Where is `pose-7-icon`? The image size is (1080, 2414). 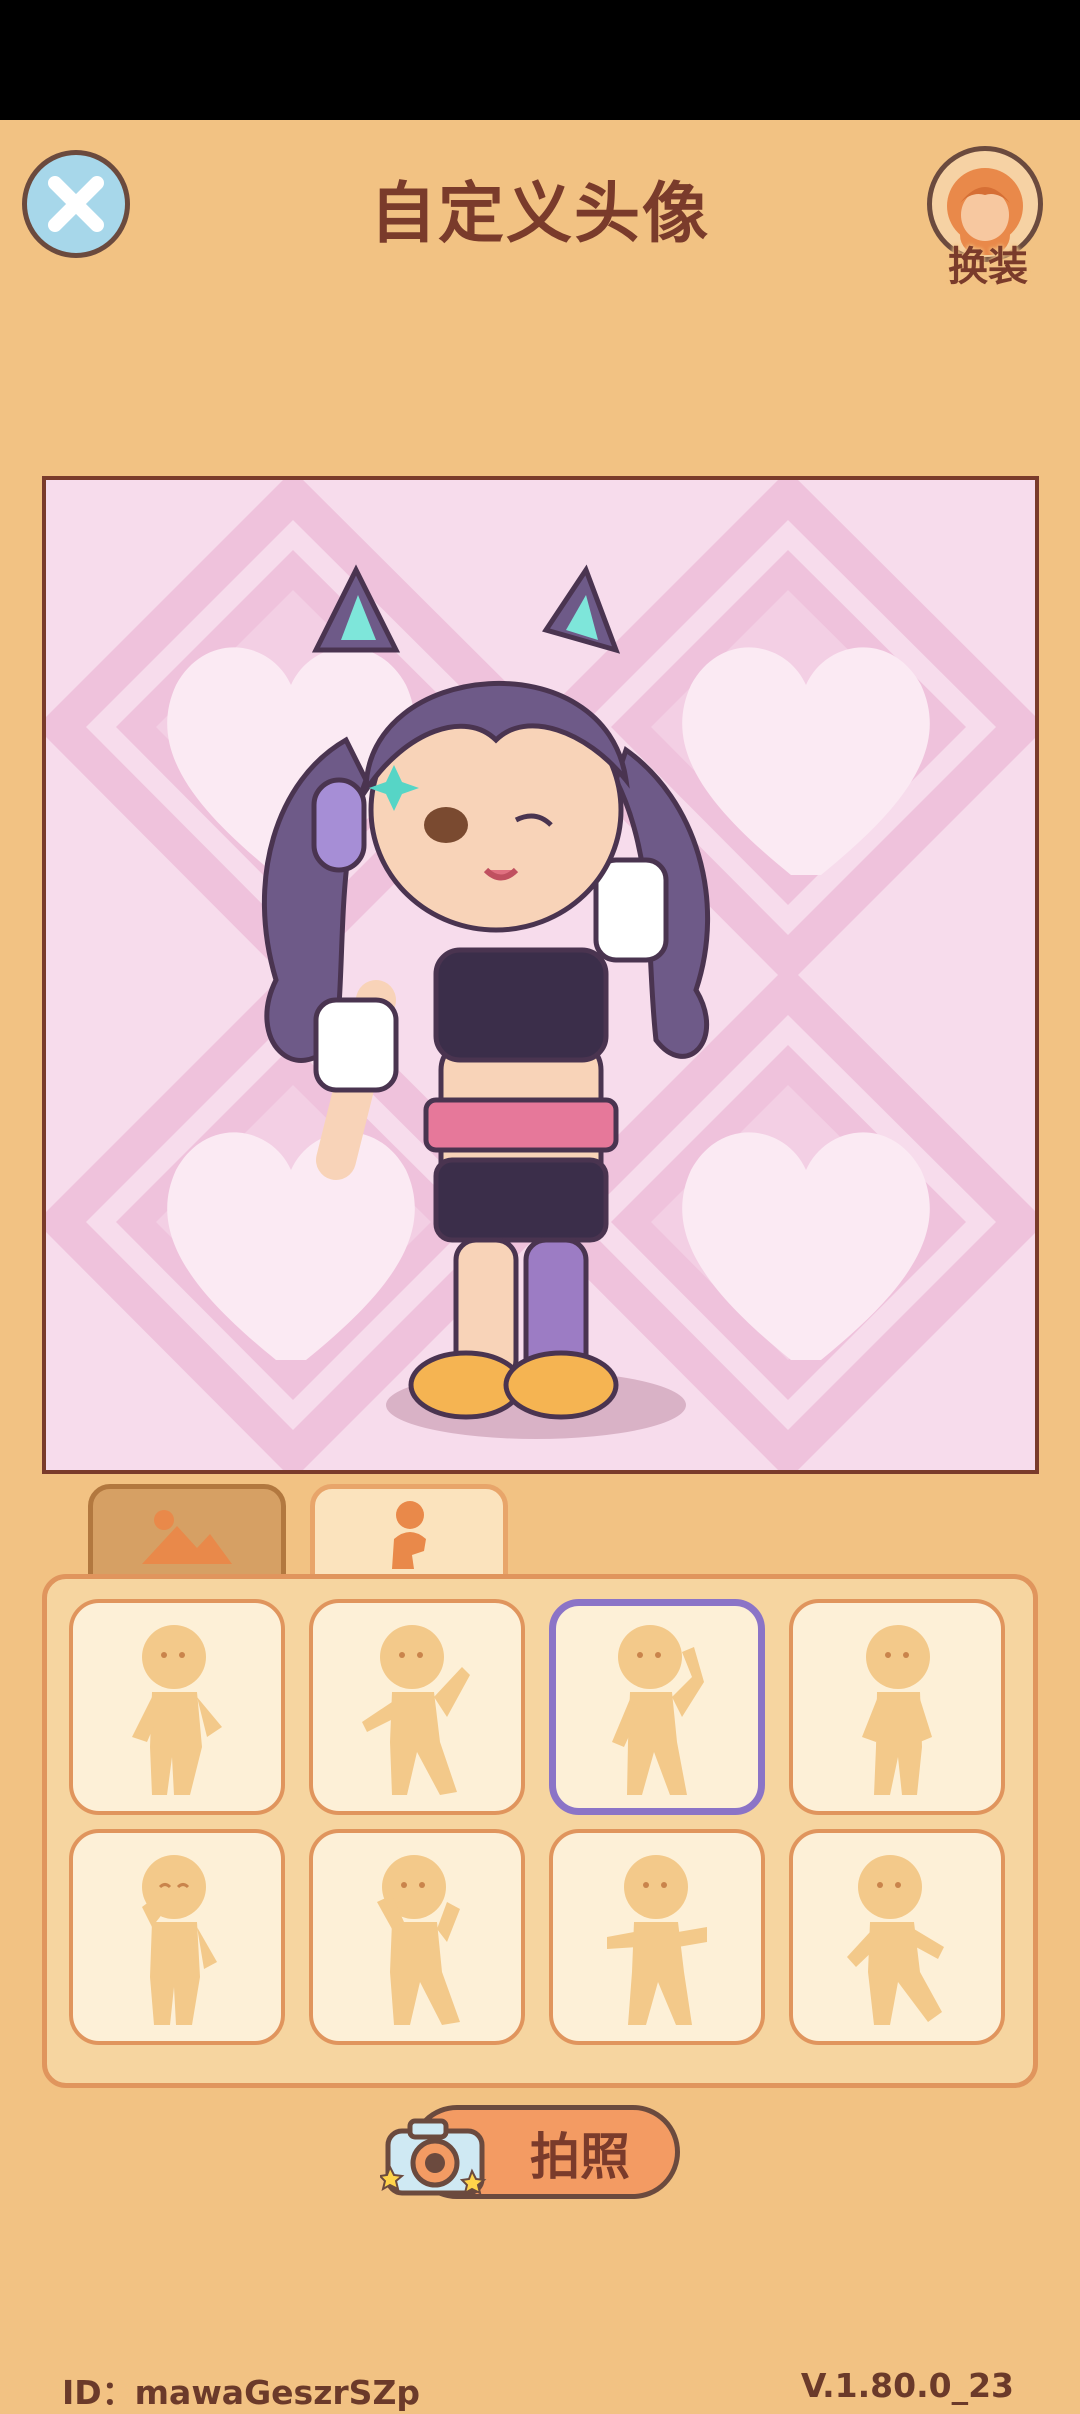 pose-7-icon is located at coordinates (657, 1940).